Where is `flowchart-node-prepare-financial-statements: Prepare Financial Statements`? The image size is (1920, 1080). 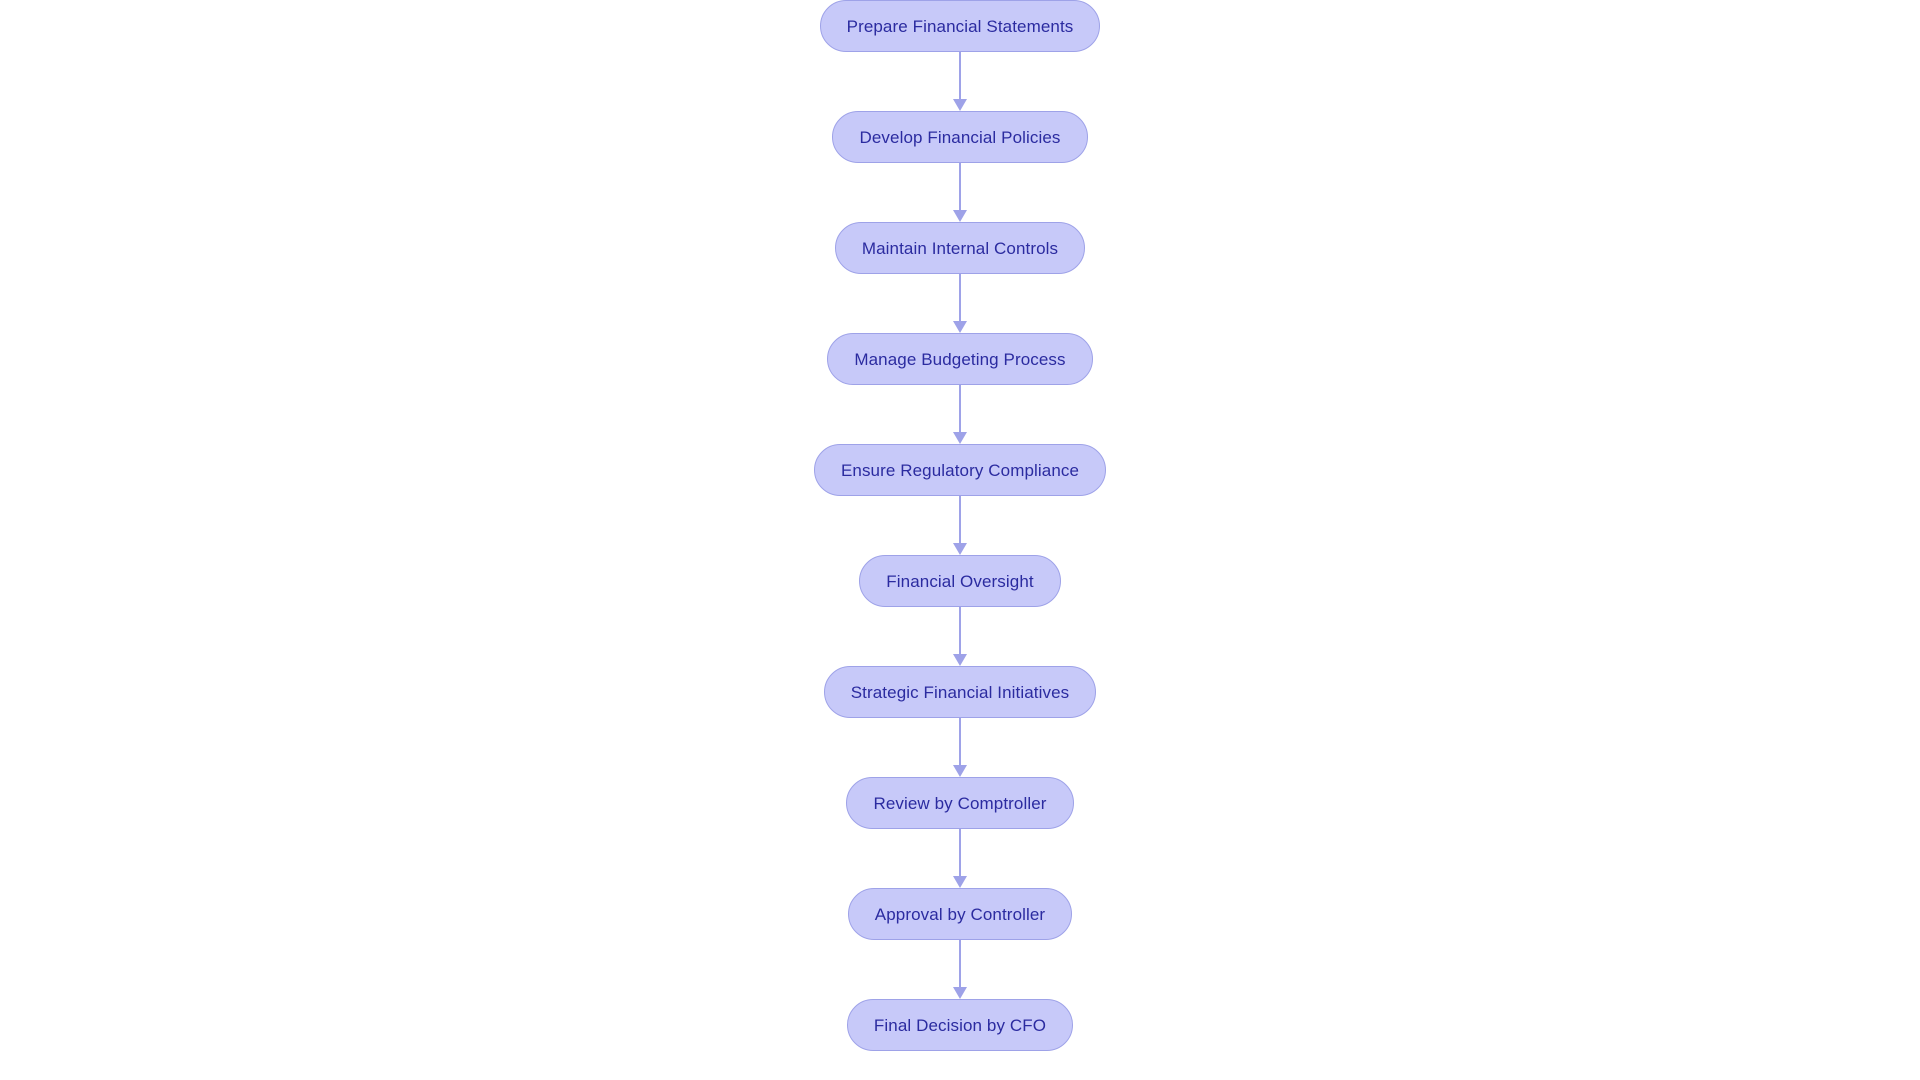 flowchart-node-prepare-financial-statements: Prepare Financial Statements is located at coordinates (960, 26).